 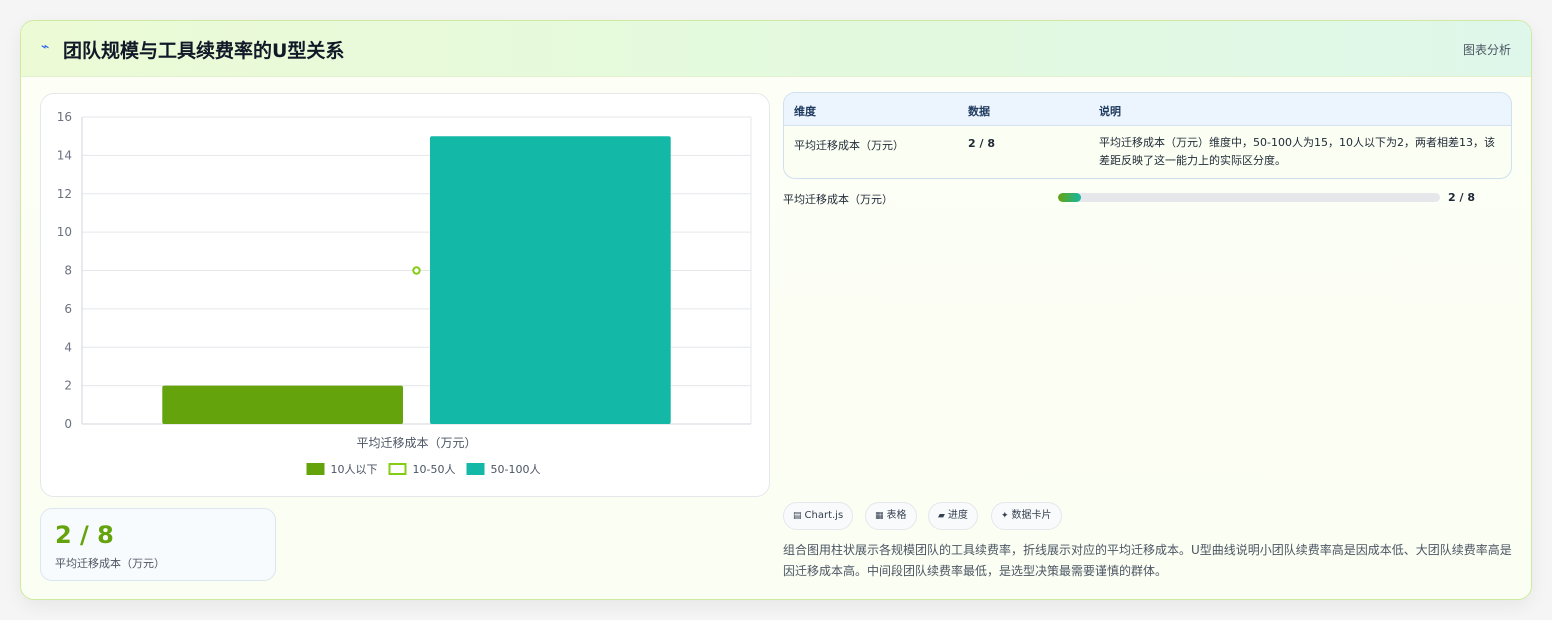 I want to click on card-header: ⌁ 团队规模与工具续费率的U型关系 图表分析, so click(x=776, y=49).